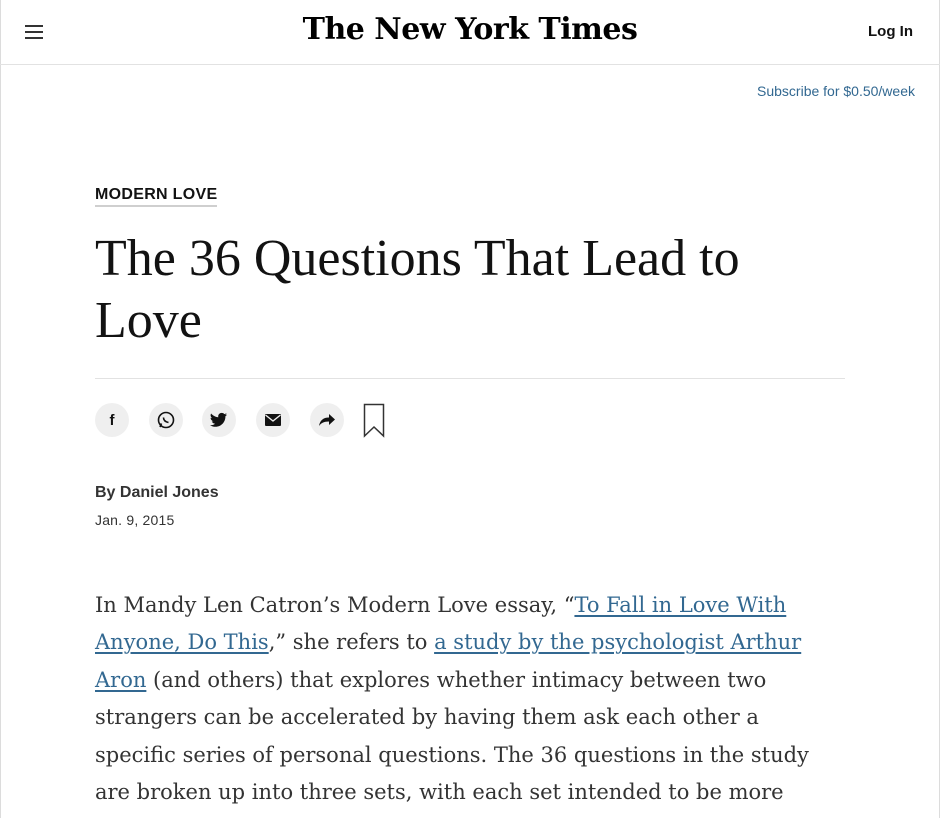 Image resolution: width=940 pixels, height=818 pixels. What do you see at coordinates (273, 420) in the screenshot?
I see `email-icon` at bounding box center [273, 420].